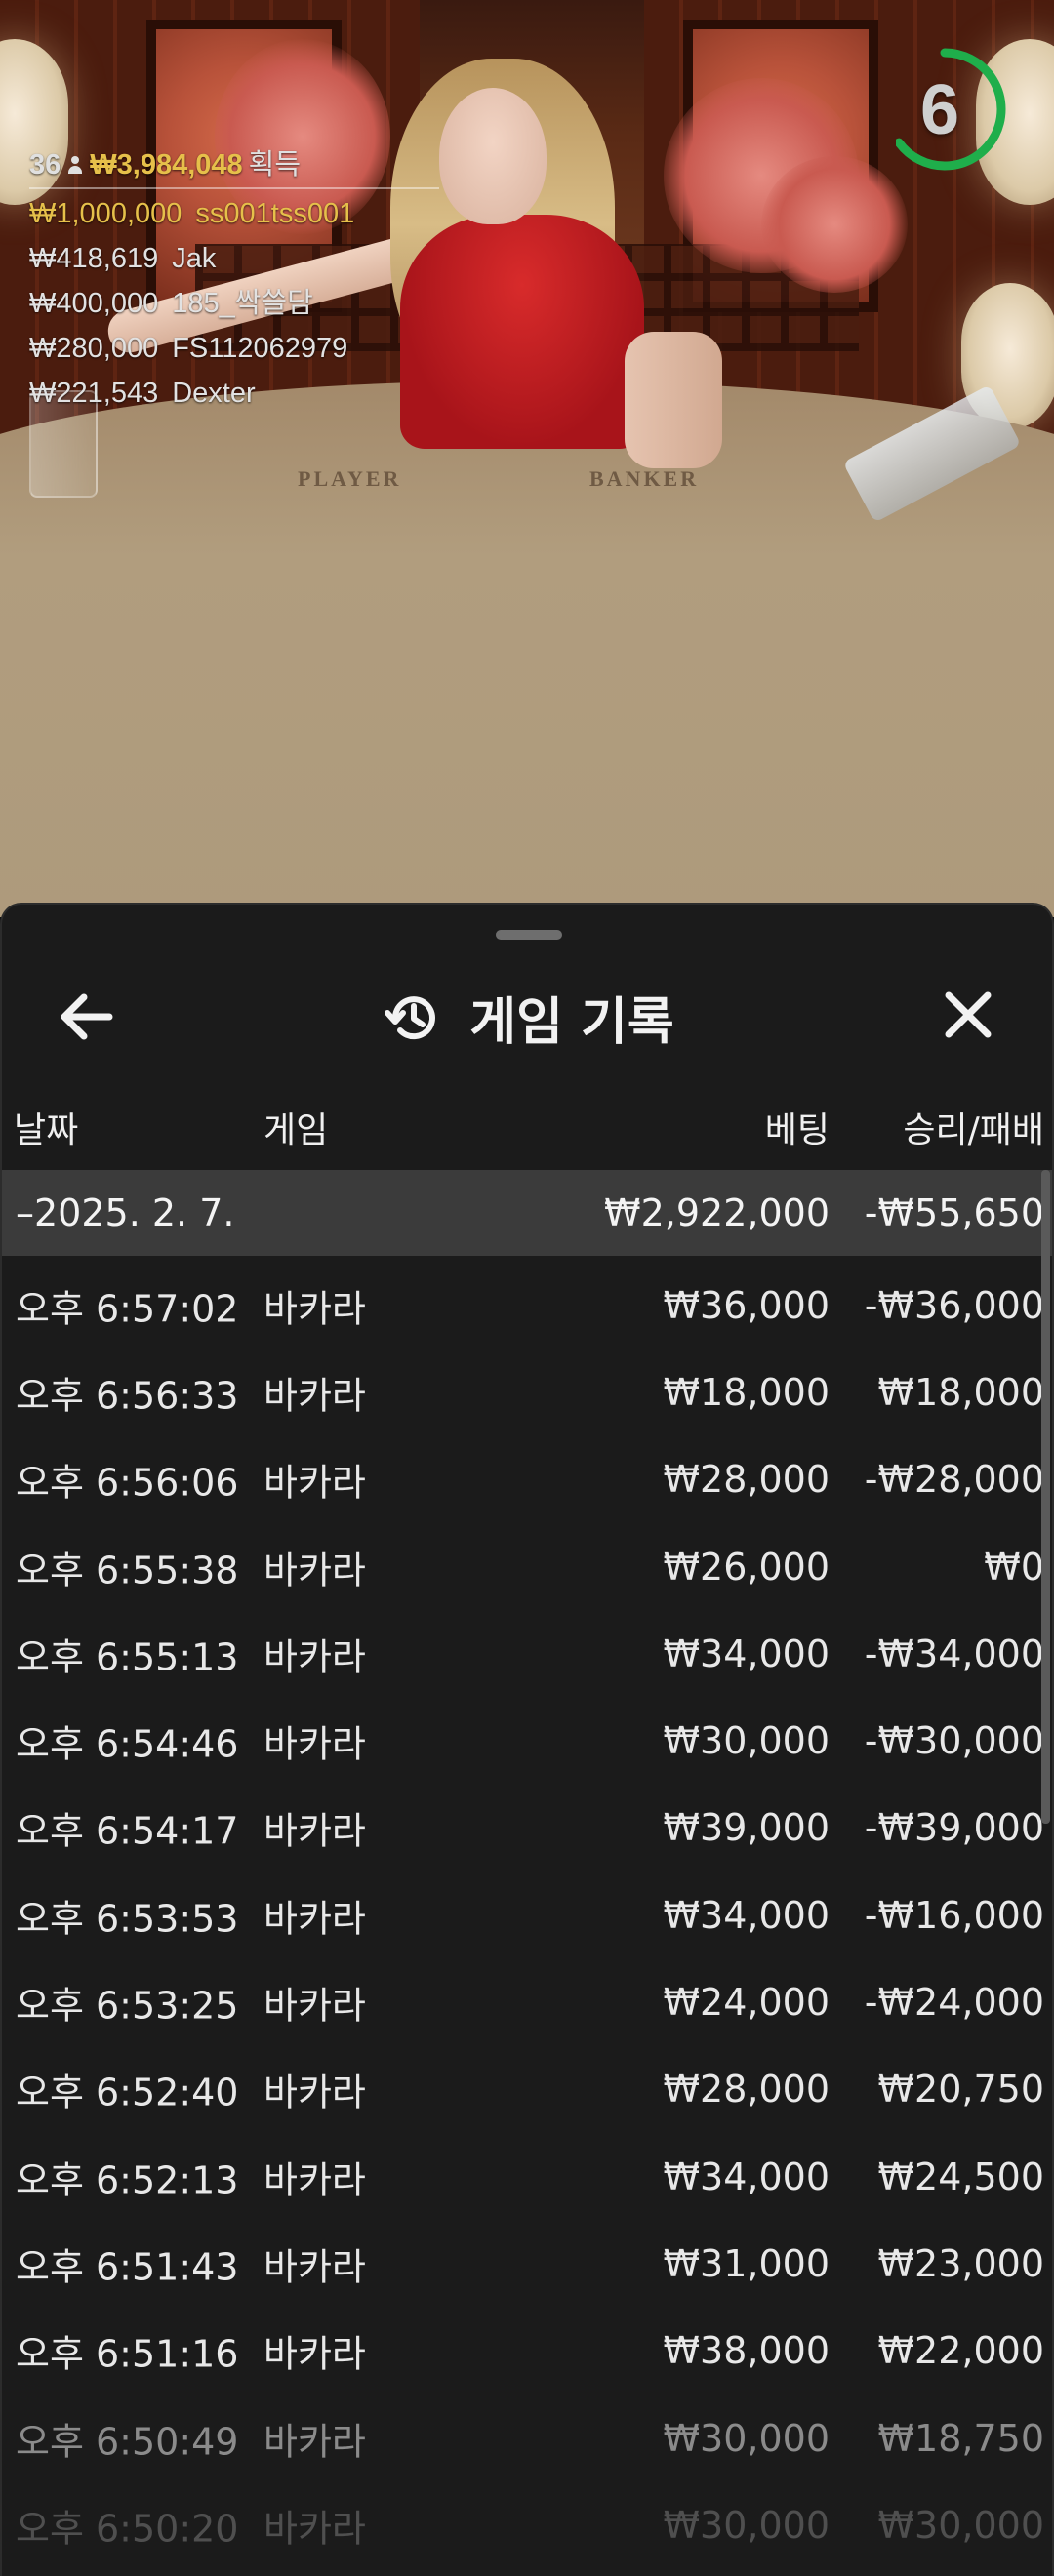  I want to click on table-label-player: PLAYER, so click(350, 478).